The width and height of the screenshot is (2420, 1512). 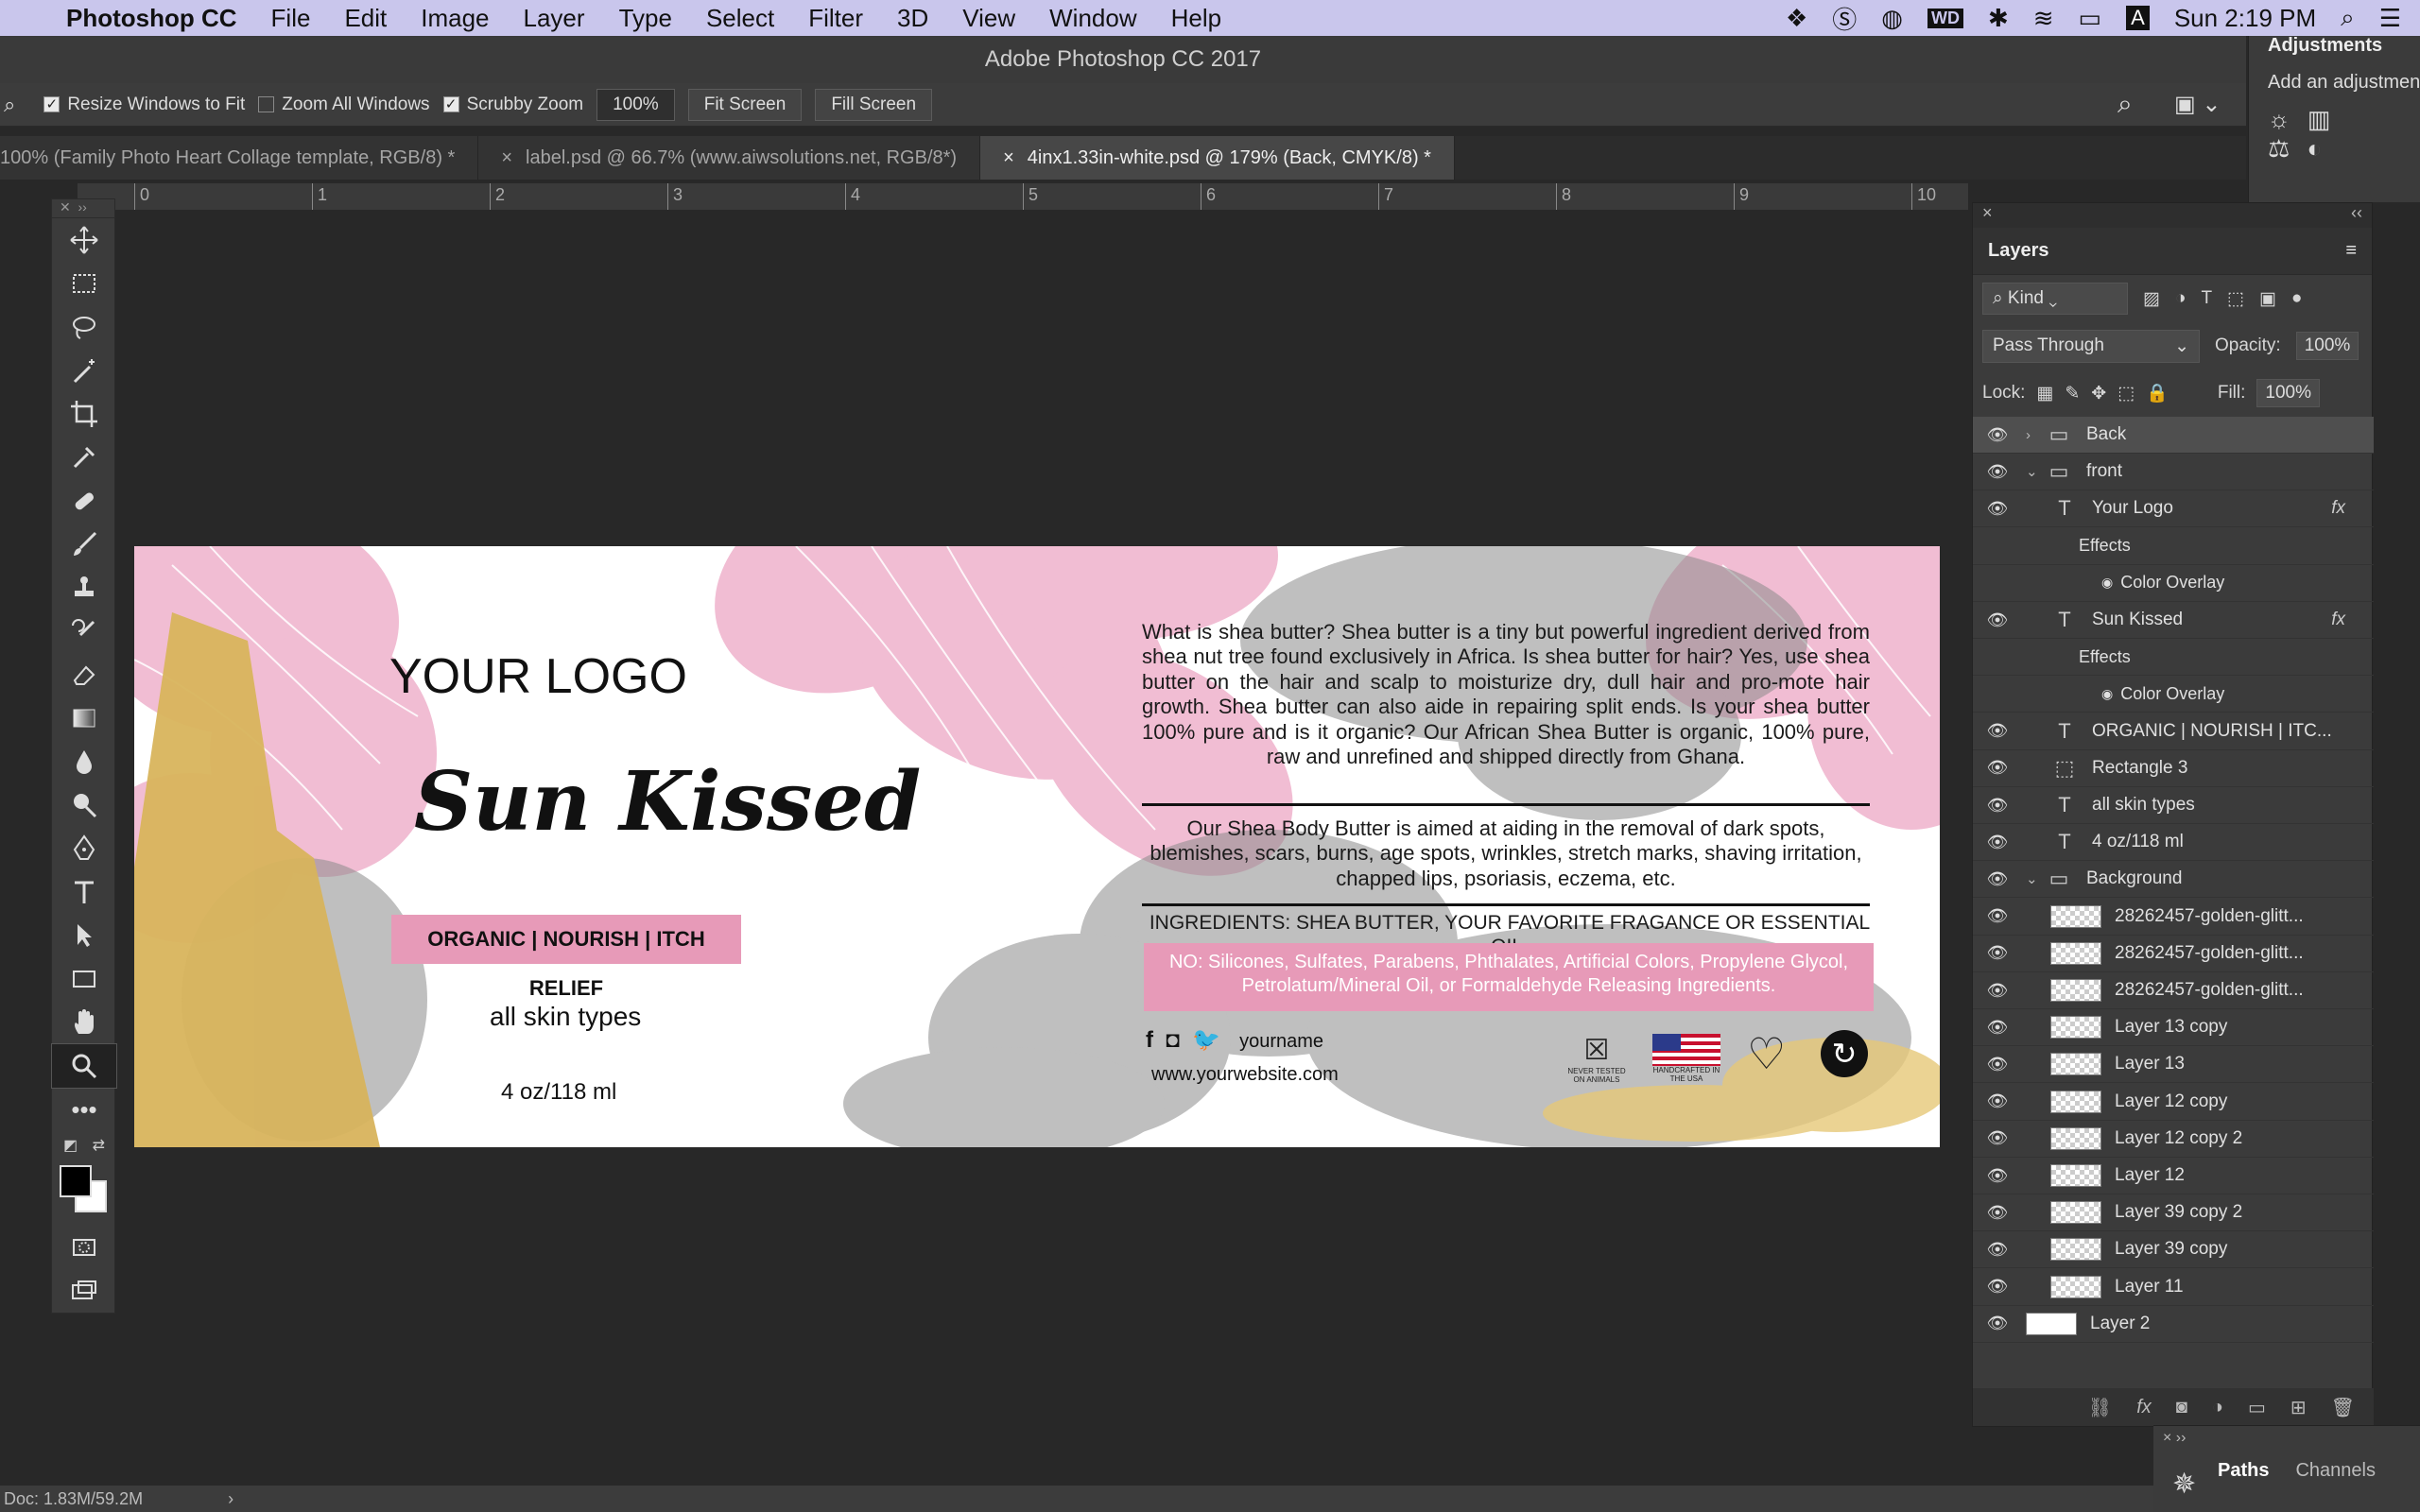 What do you see at coordinates (84, 935) in the screenshot?
I see `path-selection-tool` at bounding box center [84, 935].